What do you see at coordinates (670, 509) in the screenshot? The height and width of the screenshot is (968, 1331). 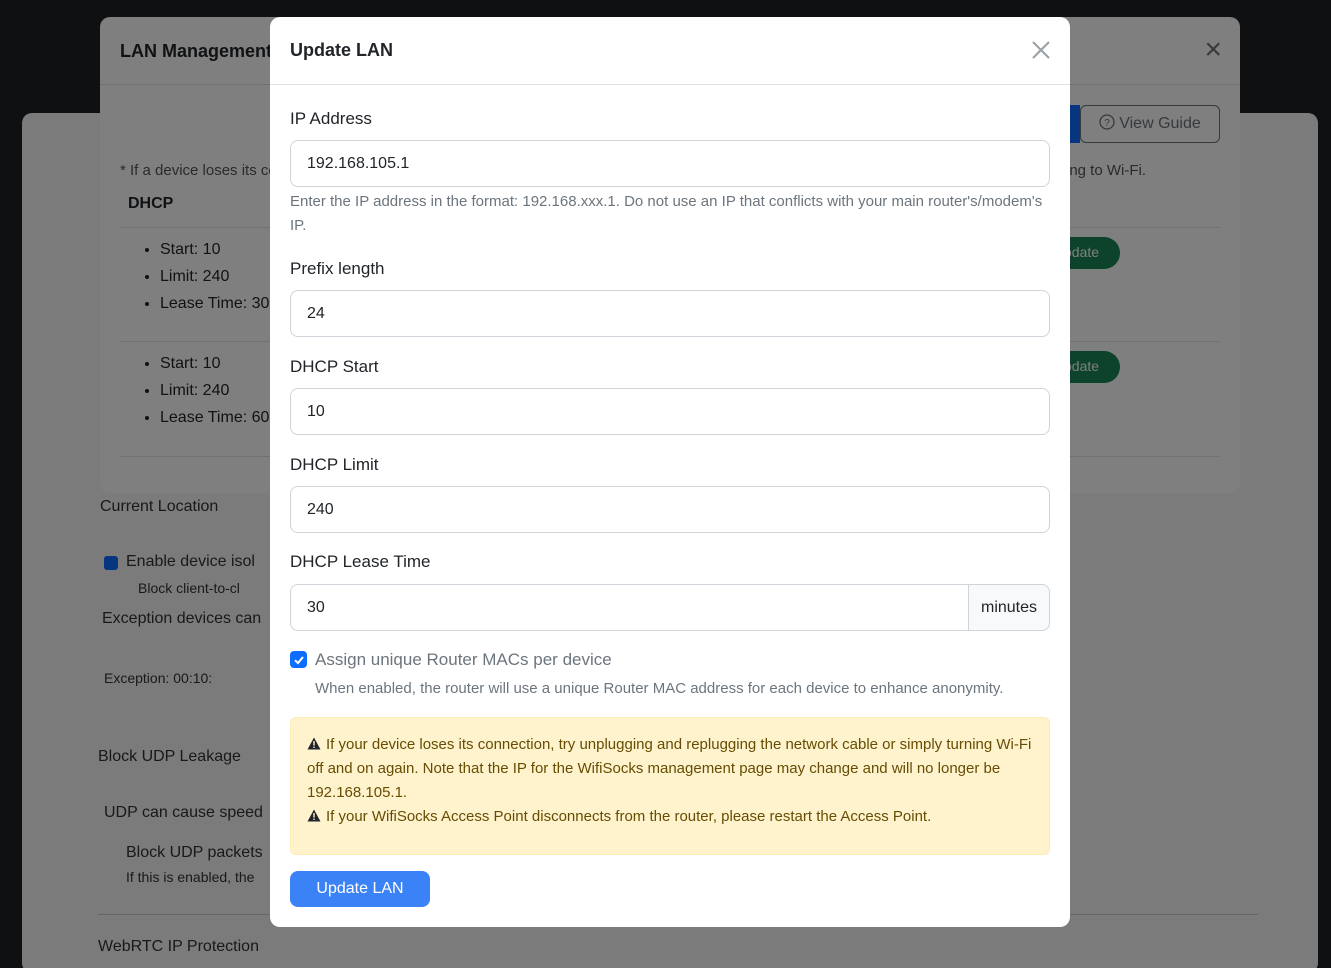 I see `dhcp-limit-input` at bounding box center [670, 509].